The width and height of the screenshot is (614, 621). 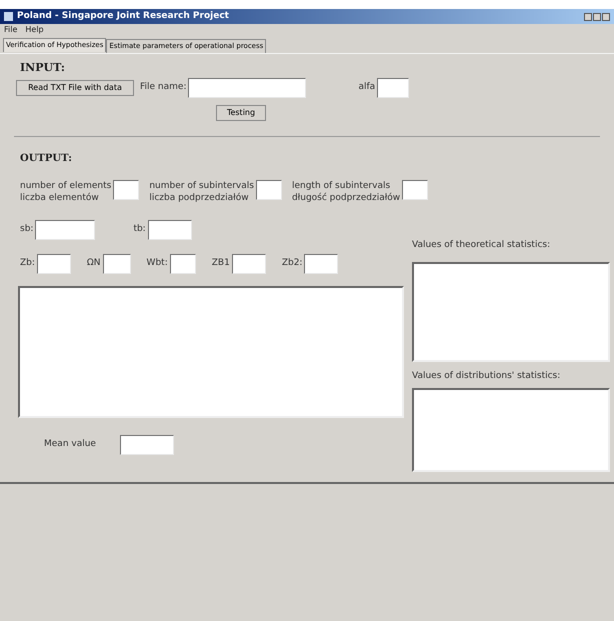 I want to click on field-label: ZB1, so click(x=221, y=263).